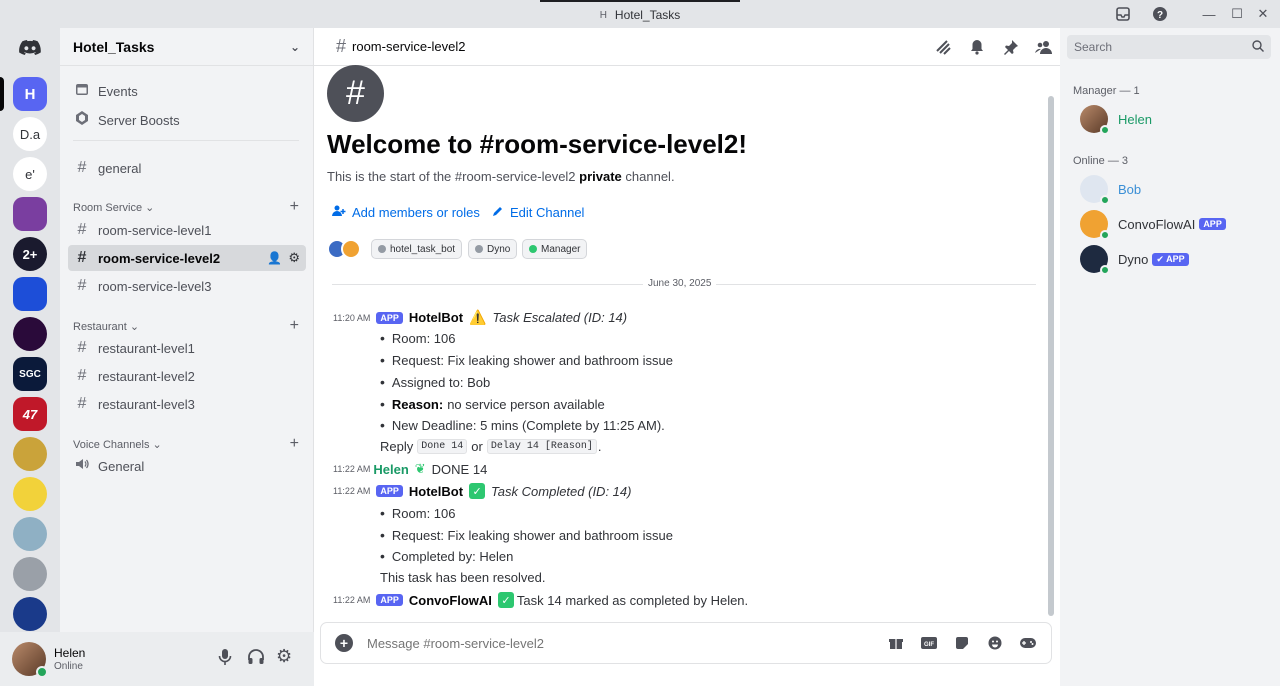  What do you see at coordinates (977, 47) in the screenshot?
I see `bell-icon` at bounding box center [977, 47].